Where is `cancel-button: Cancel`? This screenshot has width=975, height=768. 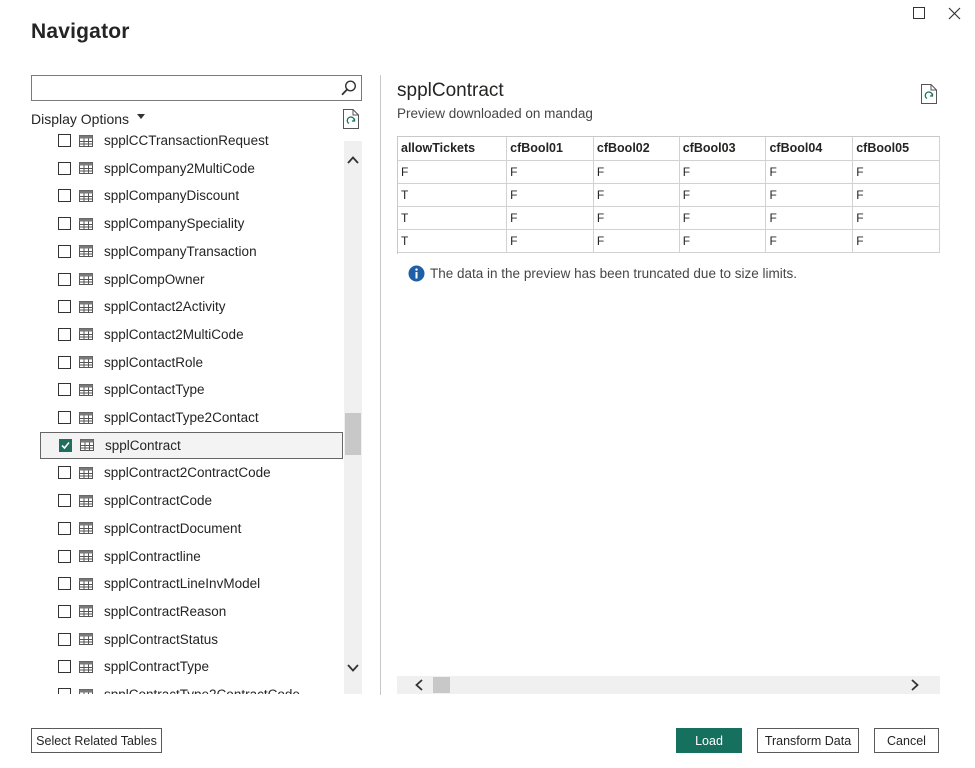 cancel-button: Cancel is located at coordinates (906, 740).